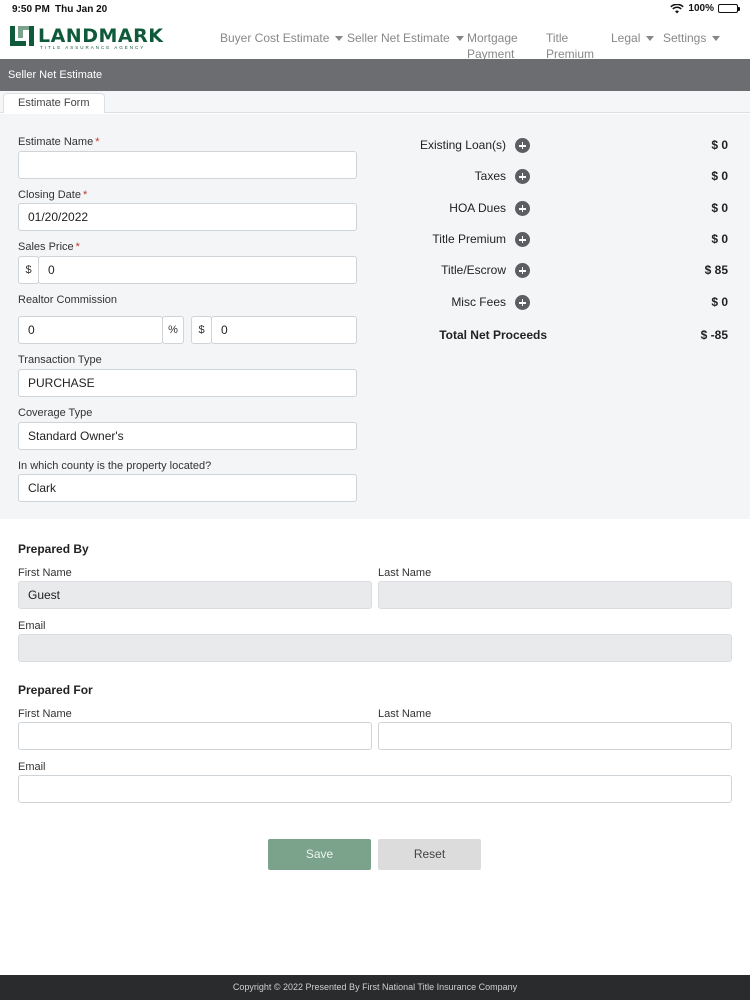 The image size is (750, 1000). What do you see at coordinates (55, 75) in the screenshot?
I see `page-title: Seller Net Estimate` at bounding box center [55, 75].